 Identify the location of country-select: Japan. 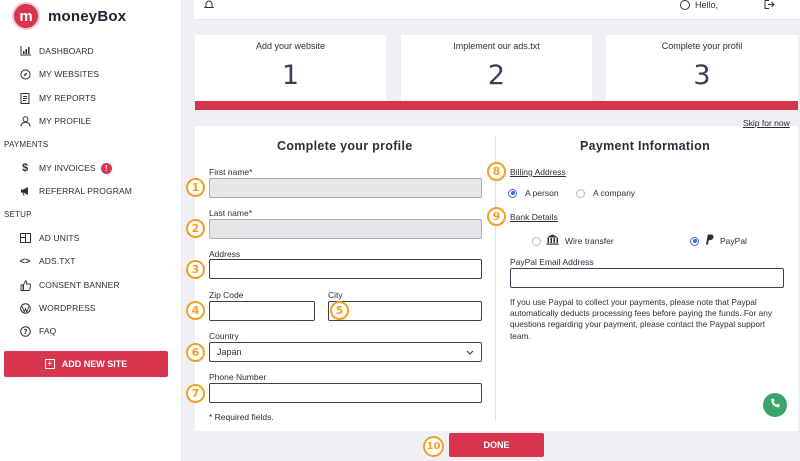
(345, 352).